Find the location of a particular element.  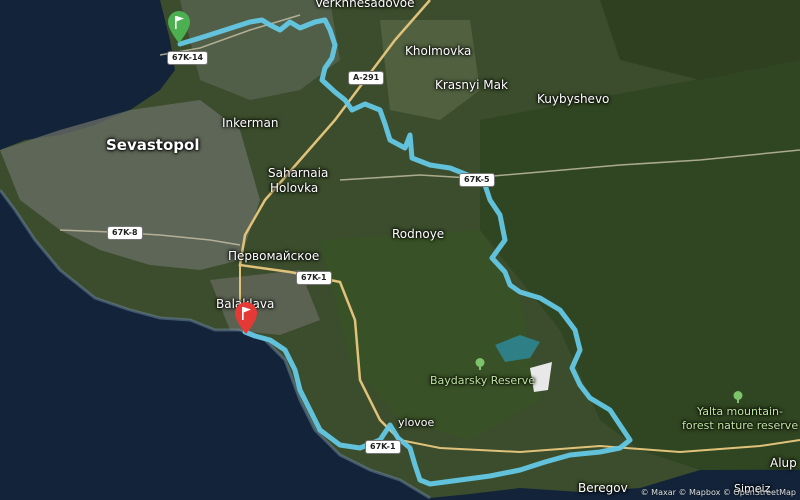

place-label-krasnyi-mak: Krasnyi Mak is located at coordinates (471, 85).